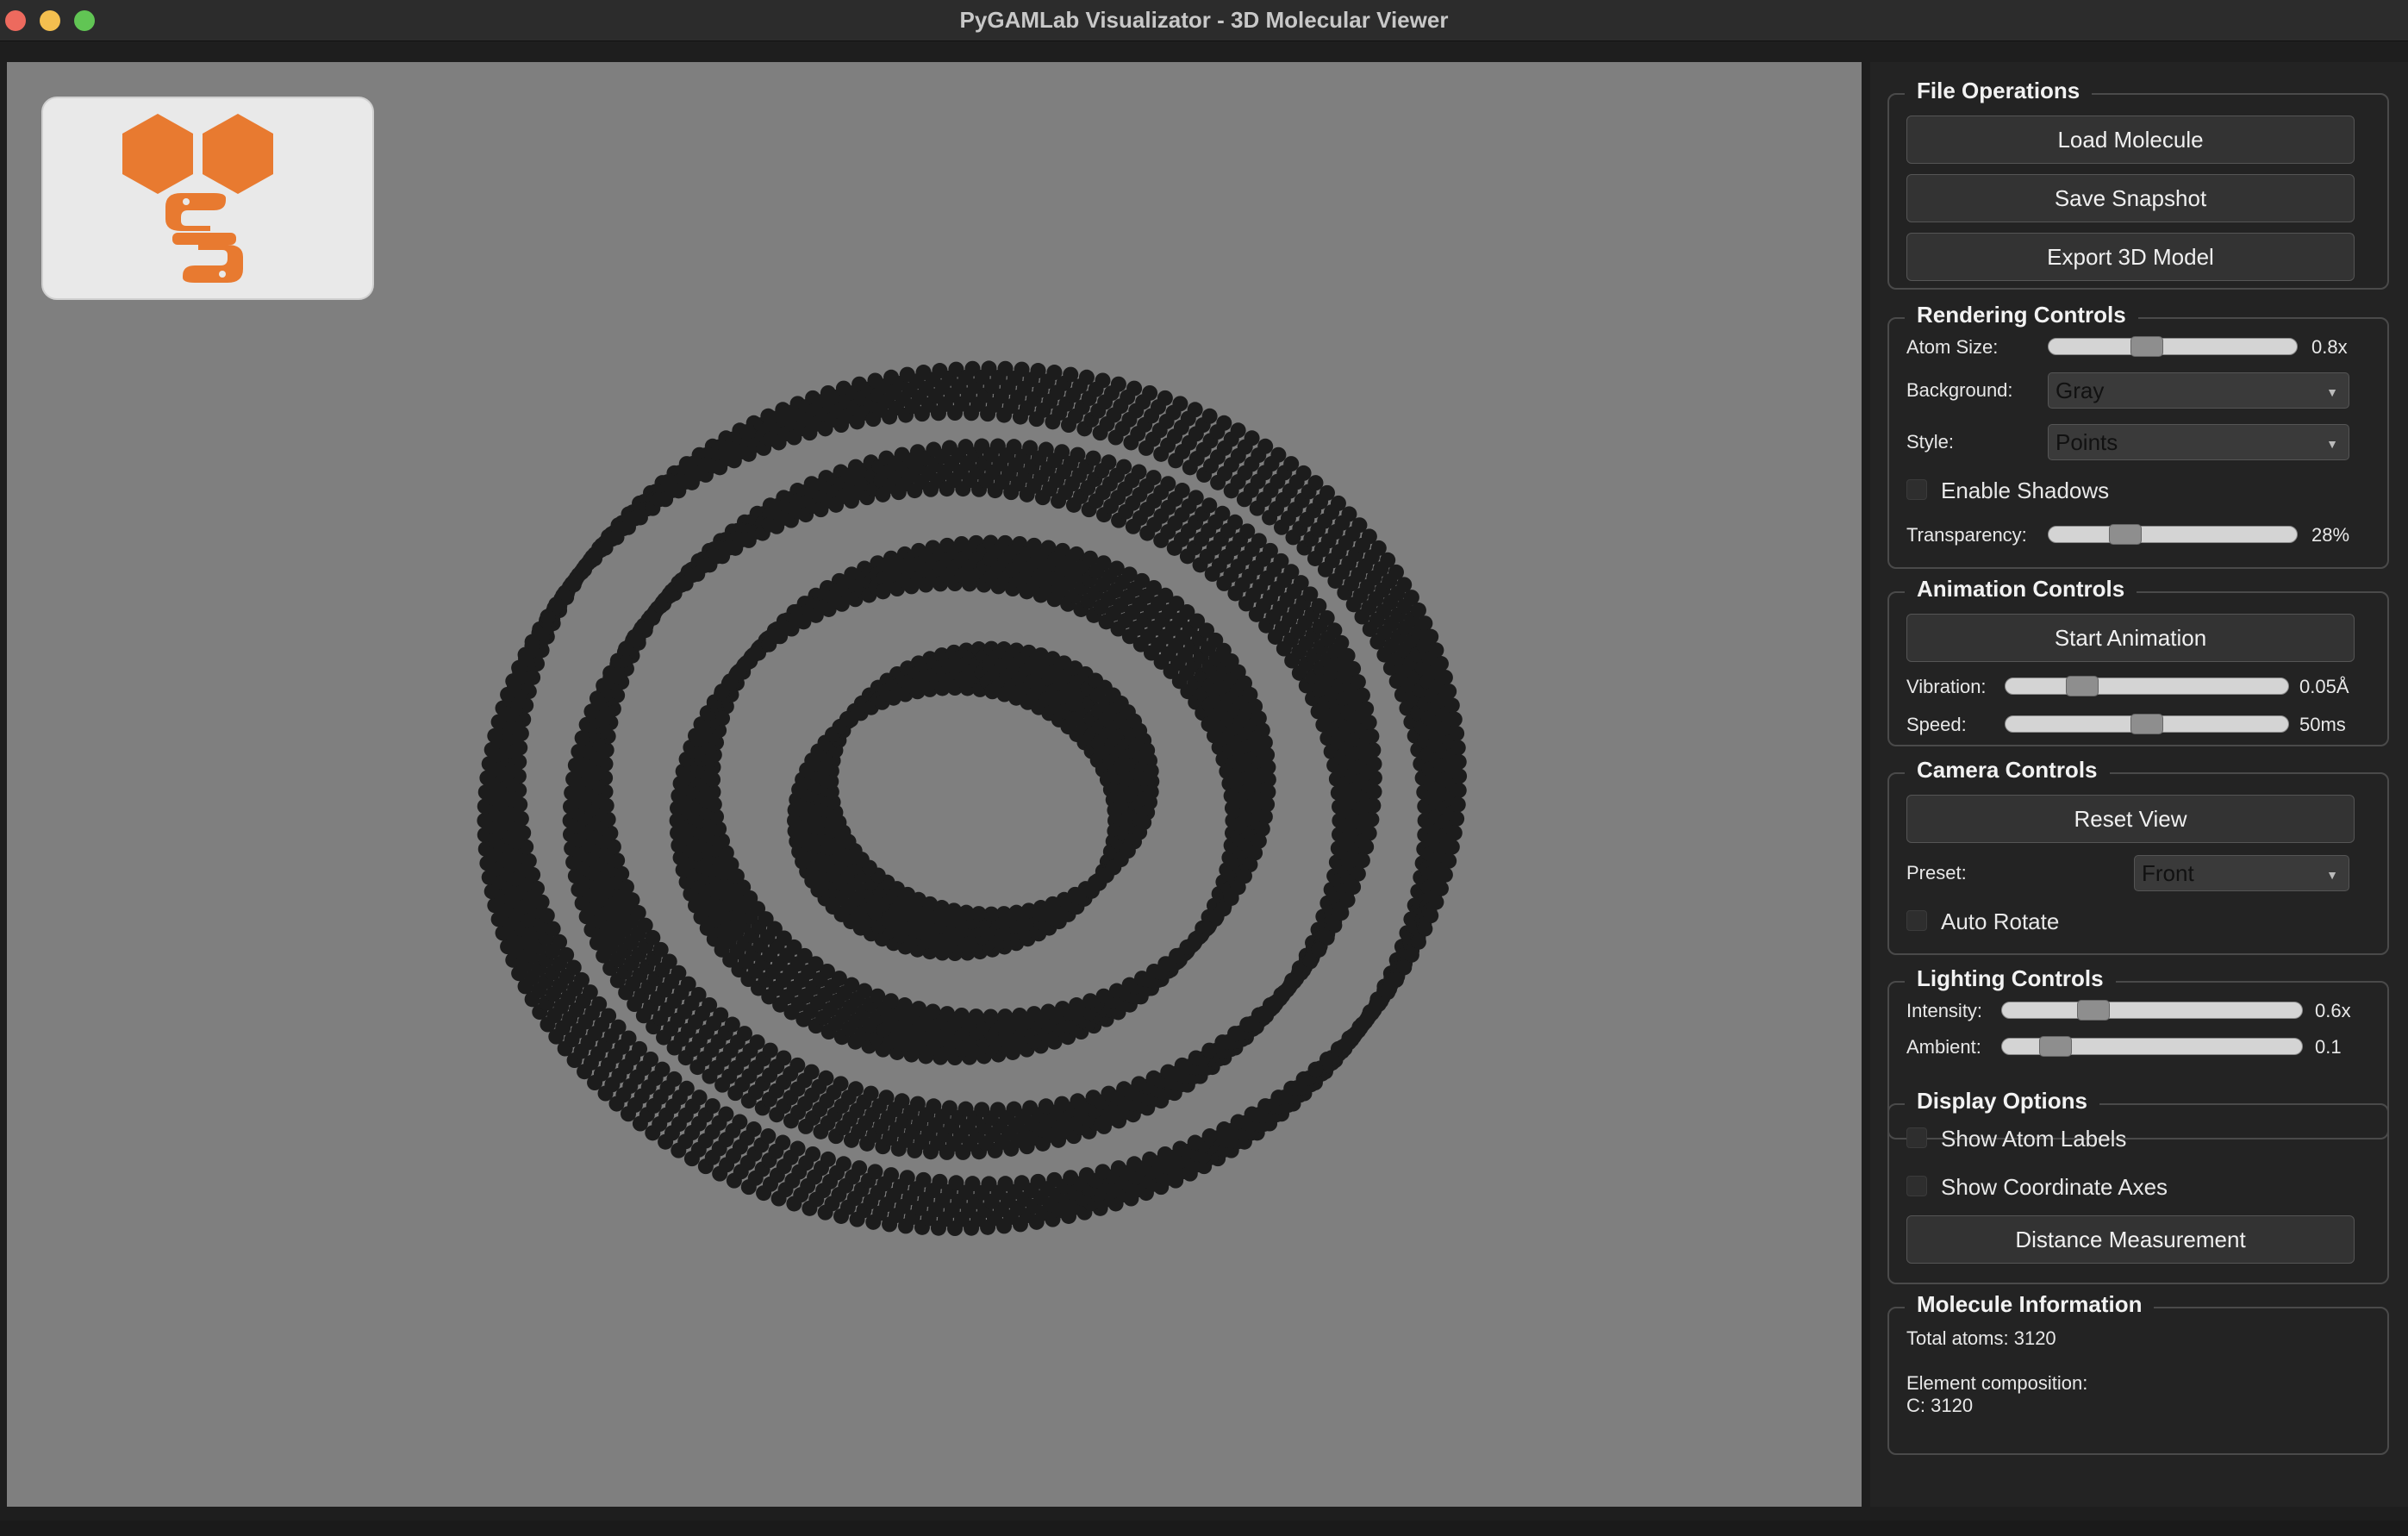  What do you see at coordinates (1204, 1528) in the screenshot?
I see `dock-strip` at bounding box center [1204, 1528].